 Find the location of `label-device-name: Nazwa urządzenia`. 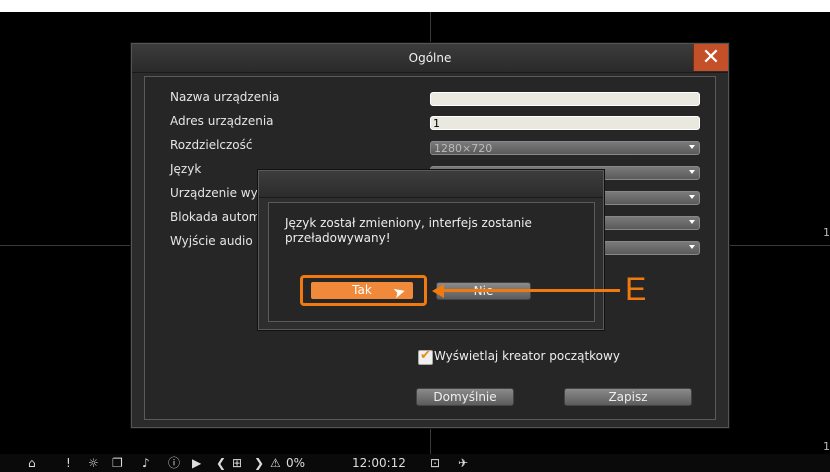

label-device-name: Nazwa urządzenia is located at coordinates (225, 97).